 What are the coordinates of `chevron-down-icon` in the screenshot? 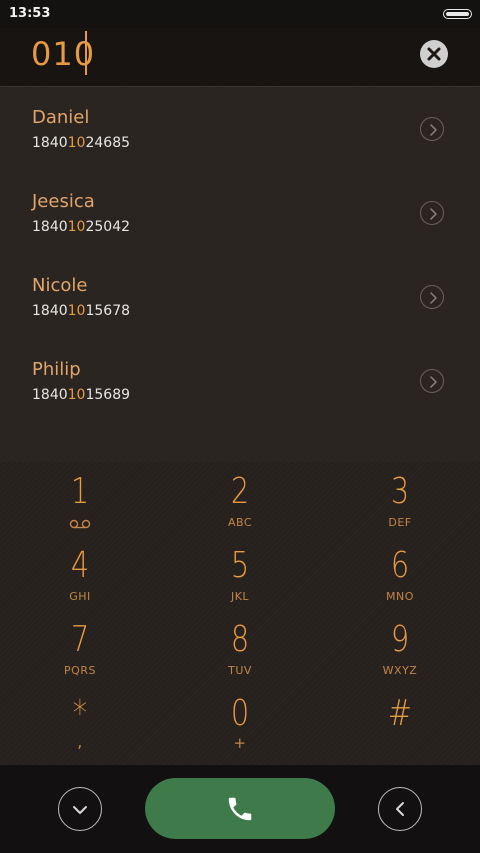 It's located at (80, 810).